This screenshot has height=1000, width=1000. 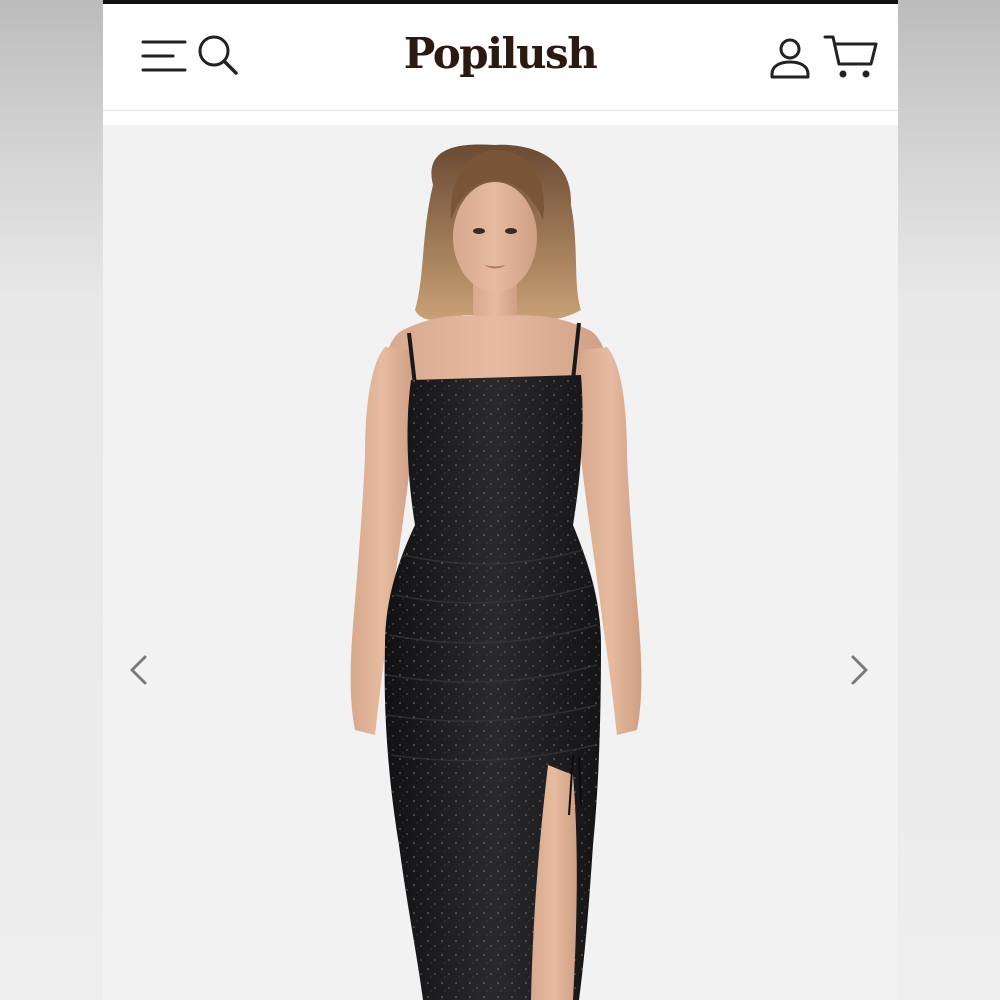 I want to click on hamburger-menu-icon, so click(x=164, y=56).